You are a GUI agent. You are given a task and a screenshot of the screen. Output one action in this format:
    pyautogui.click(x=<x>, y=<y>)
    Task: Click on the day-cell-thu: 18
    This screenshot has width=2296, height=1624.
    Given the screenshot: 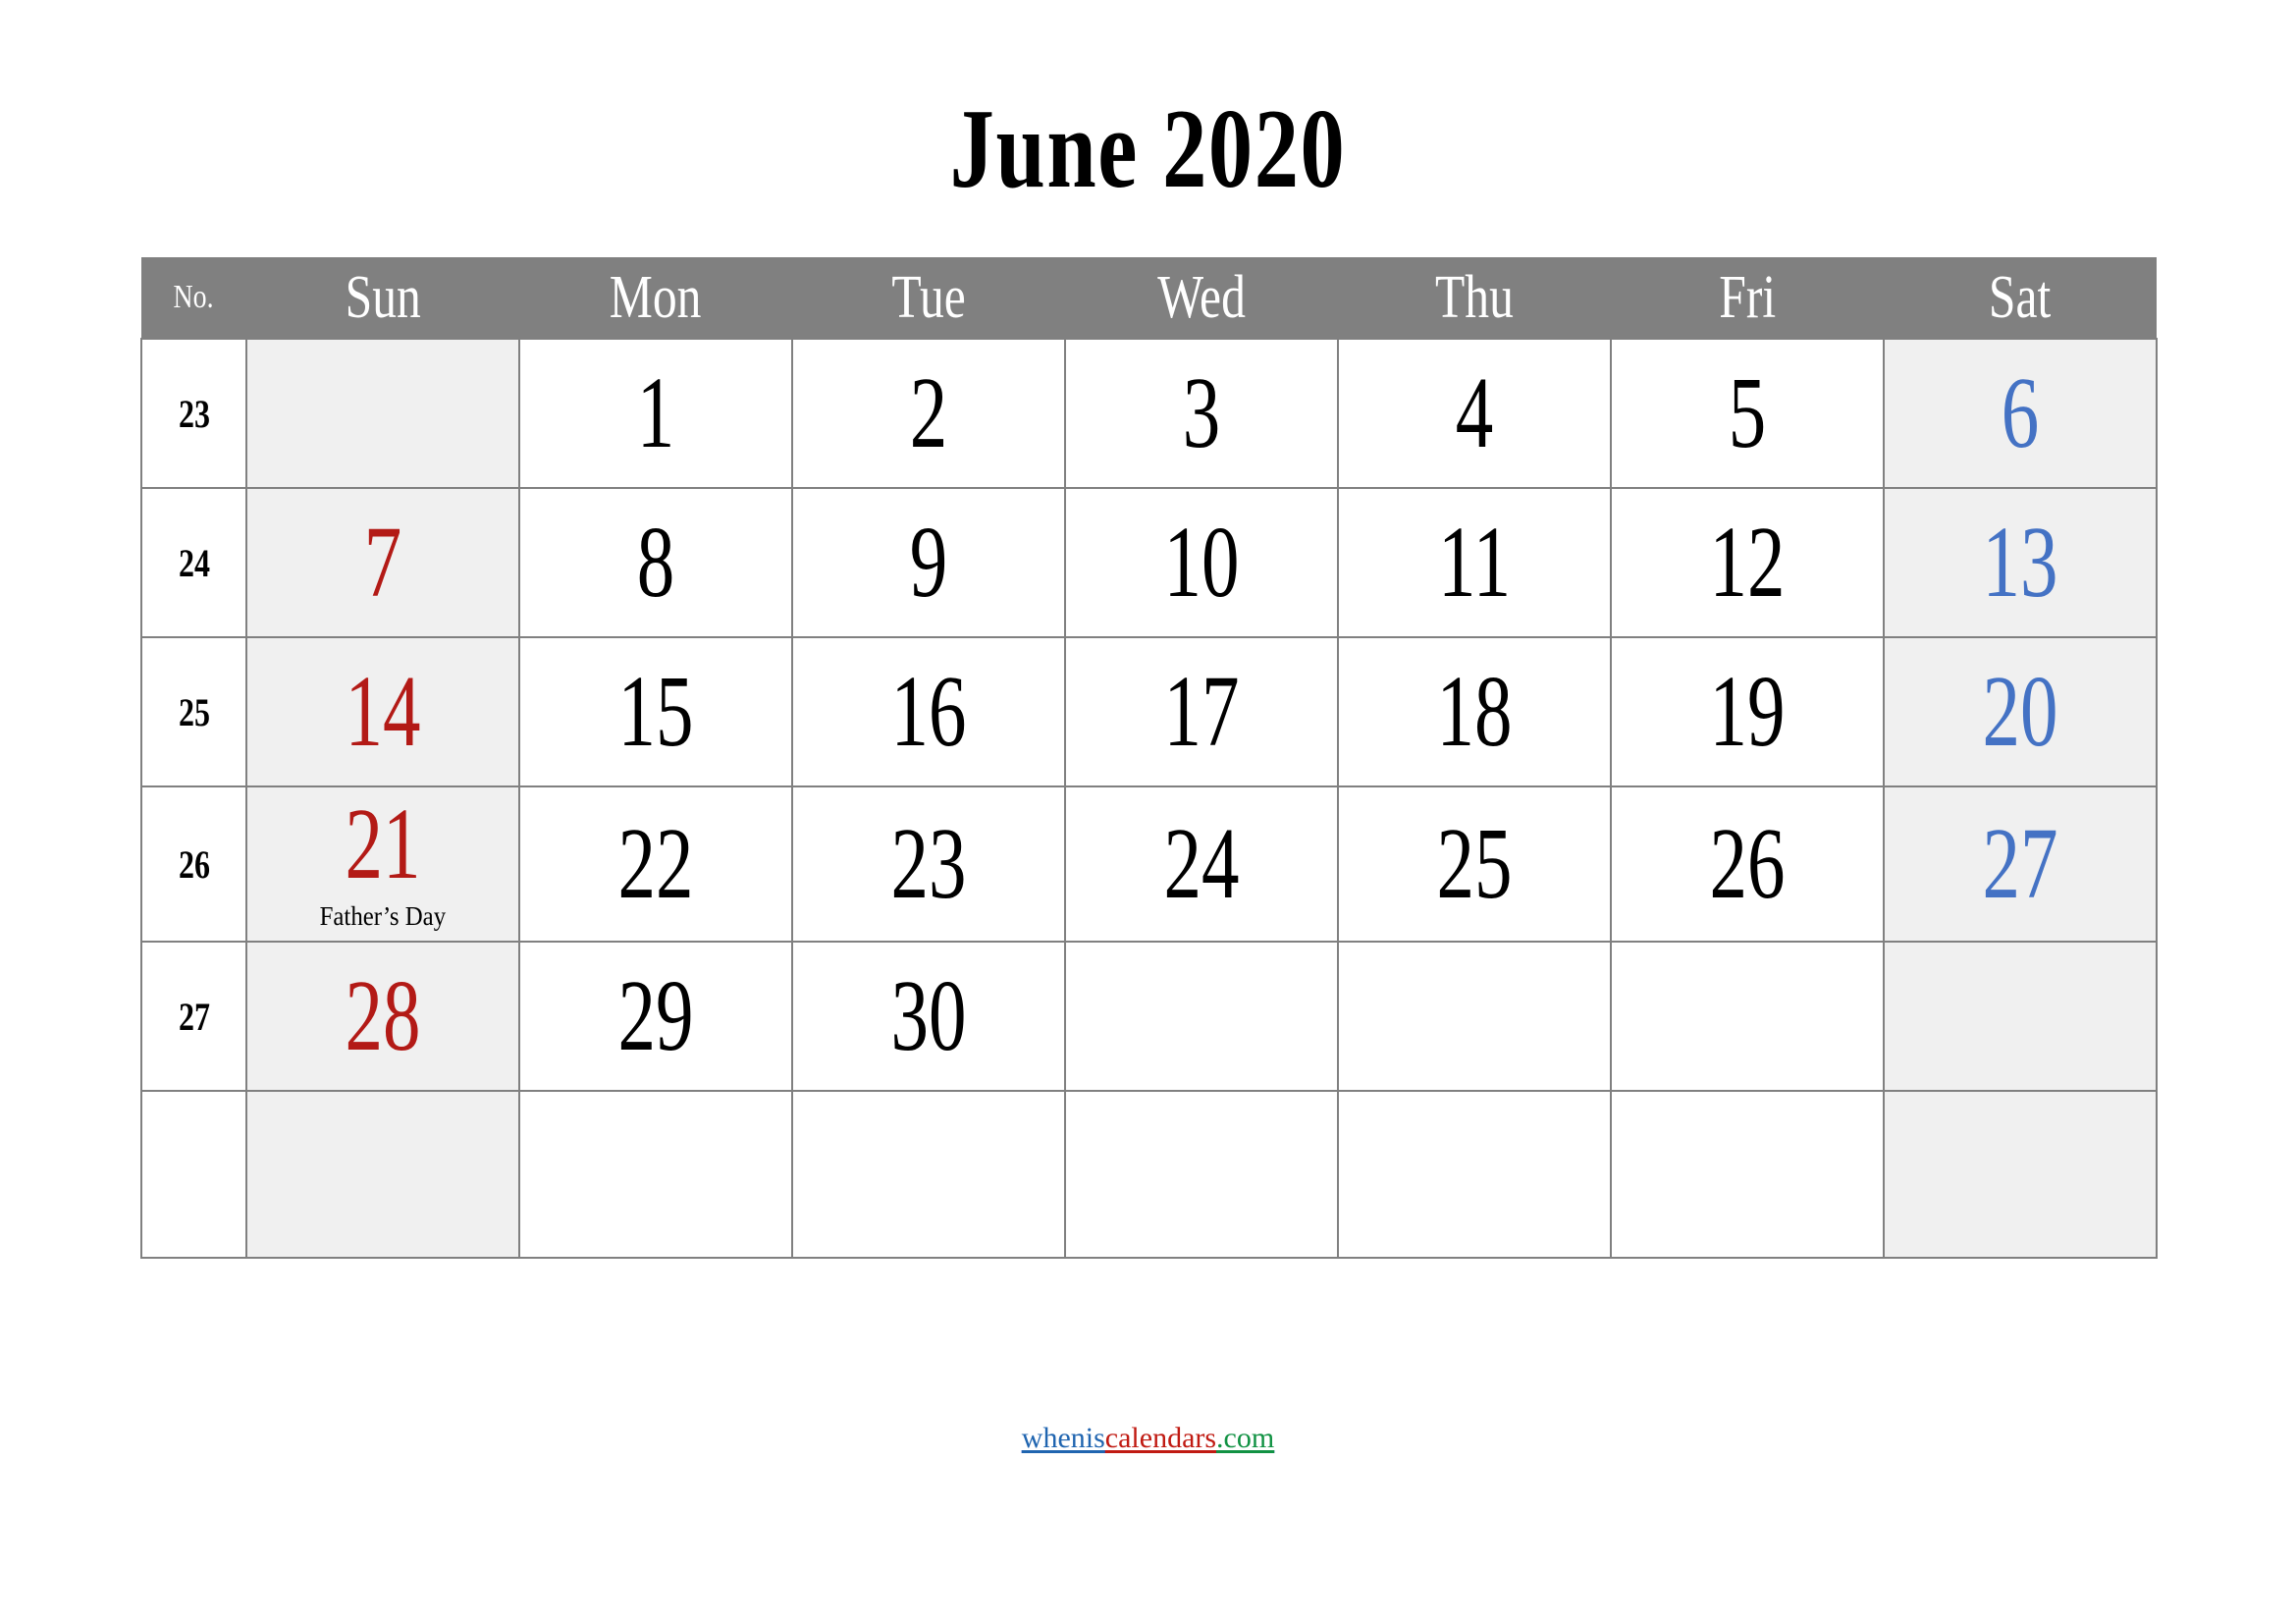 What is the action you would take?
    pyautogui.click(x=1474, y=711)
    